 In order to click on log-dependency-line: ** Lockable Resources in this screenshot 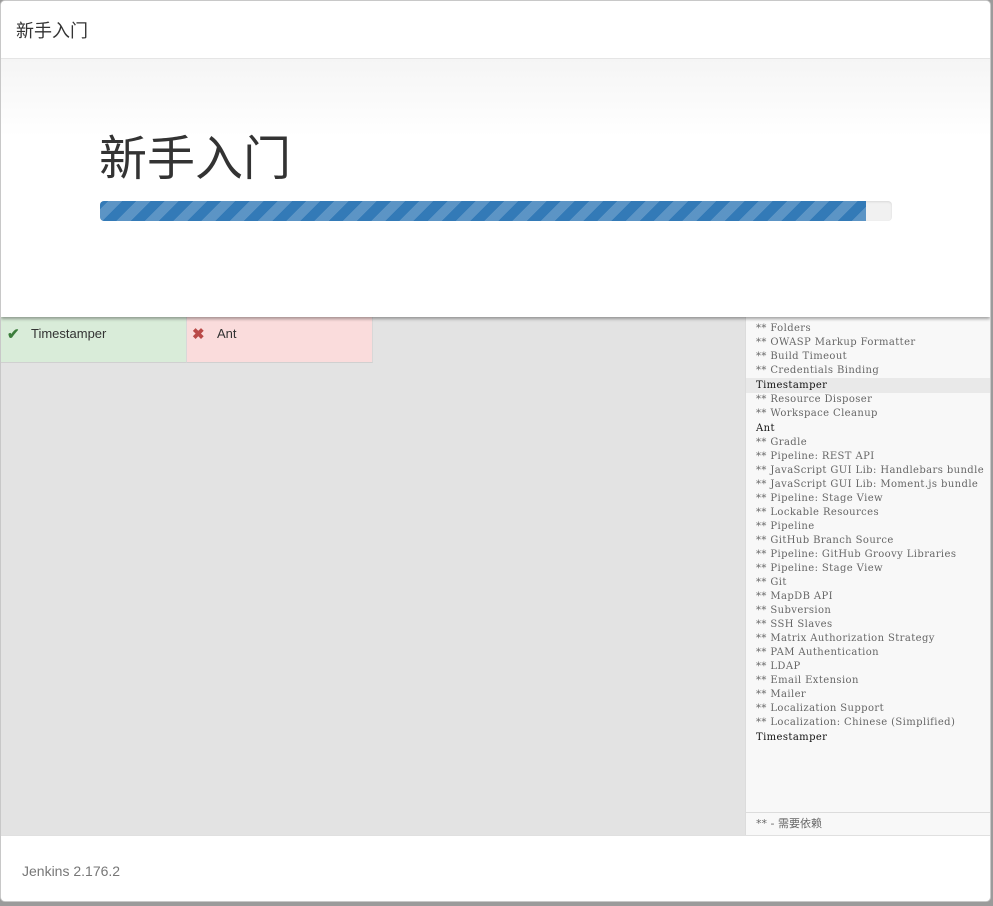, I will do `click(818, 512)`.